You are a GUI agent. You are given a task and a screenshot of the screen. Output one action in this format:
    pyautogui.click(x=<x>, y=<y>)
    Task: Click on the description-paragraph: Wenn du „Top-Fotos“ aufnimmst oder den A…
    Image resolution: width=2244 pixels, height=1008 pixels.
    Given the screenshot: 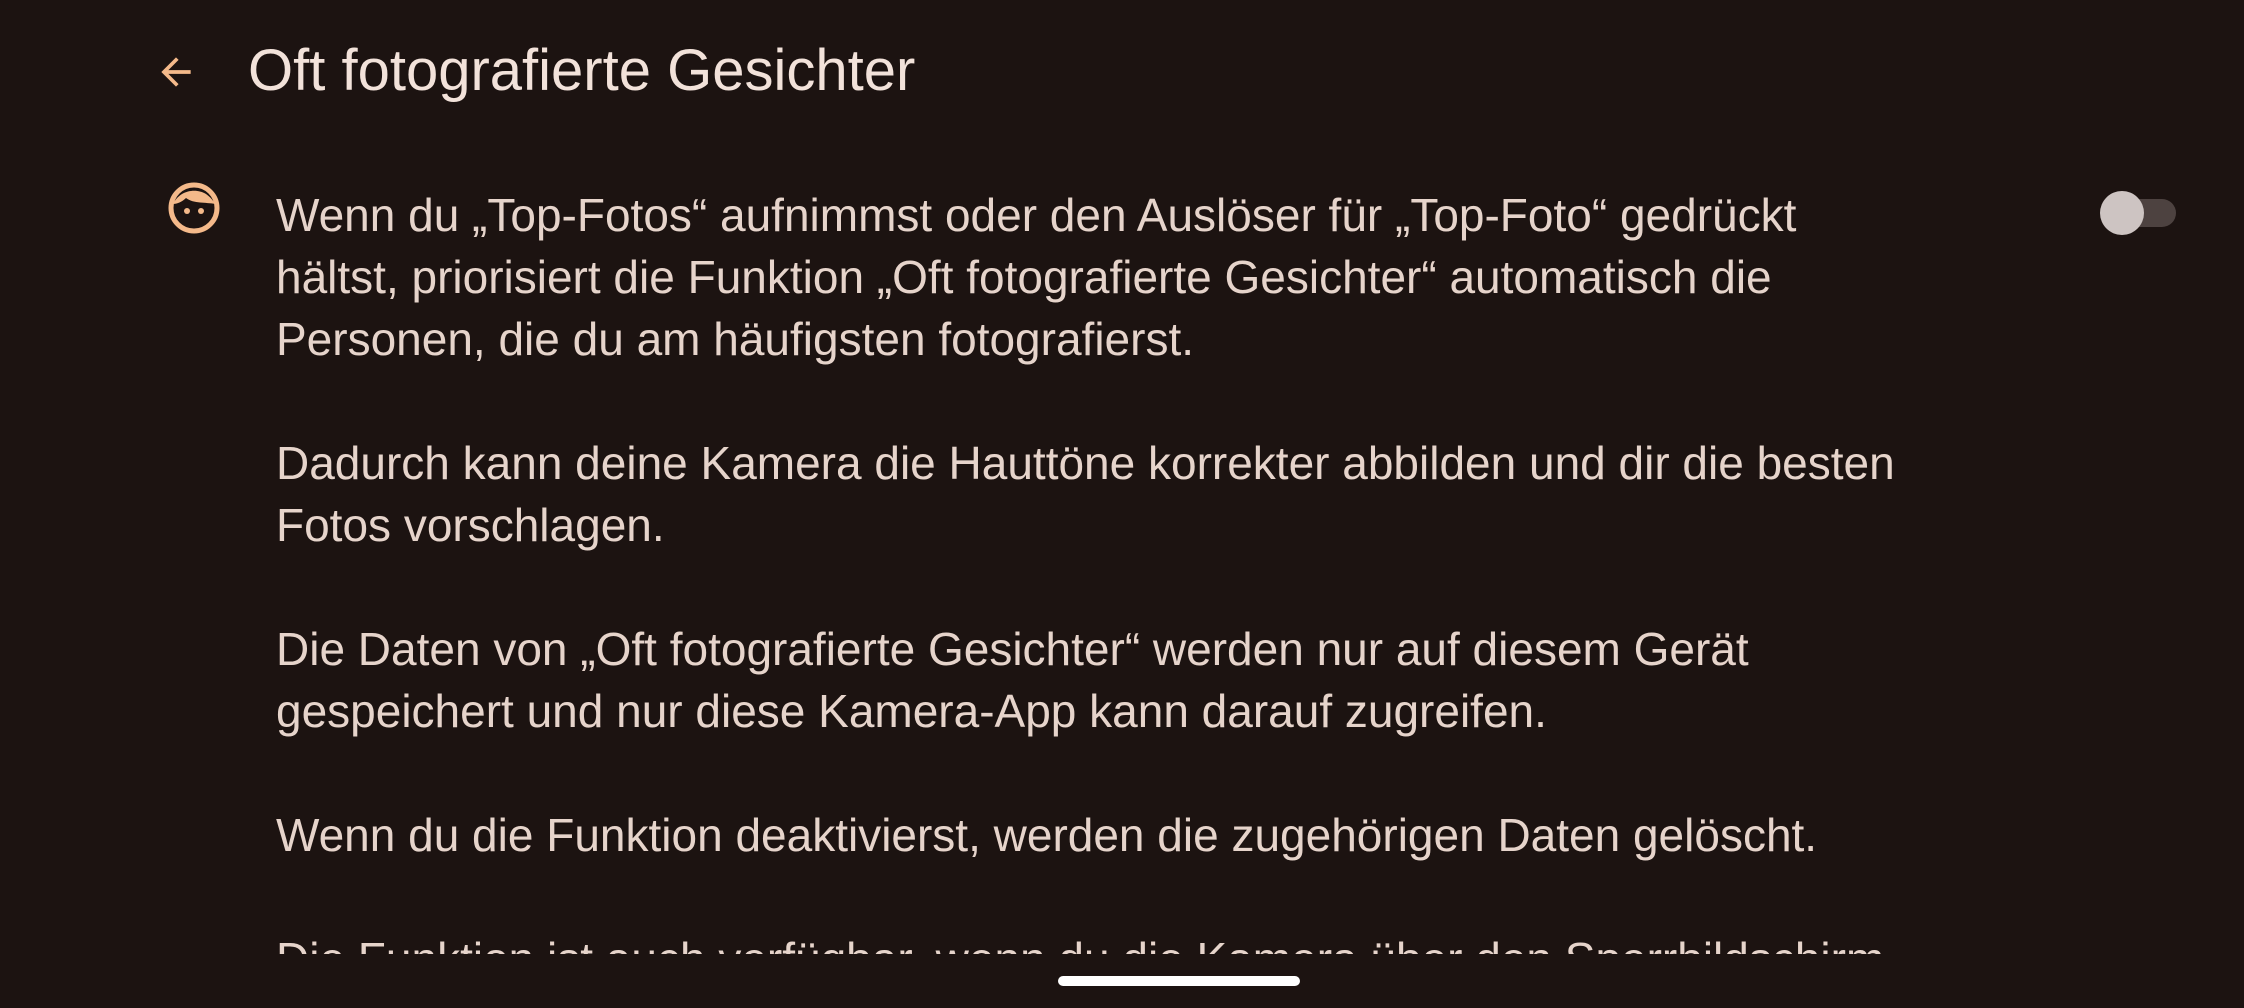 What is the action you would take?
    pyautogui.click(x=1036, y=277)
    